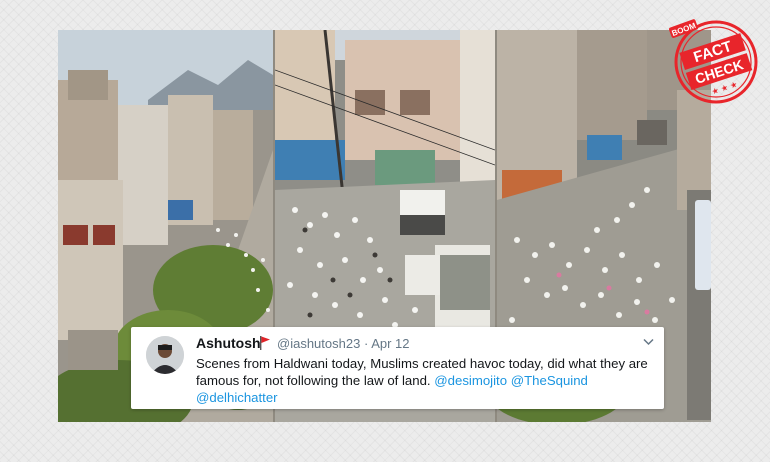  I want to click on red-flag-icon, so click(265, 343).